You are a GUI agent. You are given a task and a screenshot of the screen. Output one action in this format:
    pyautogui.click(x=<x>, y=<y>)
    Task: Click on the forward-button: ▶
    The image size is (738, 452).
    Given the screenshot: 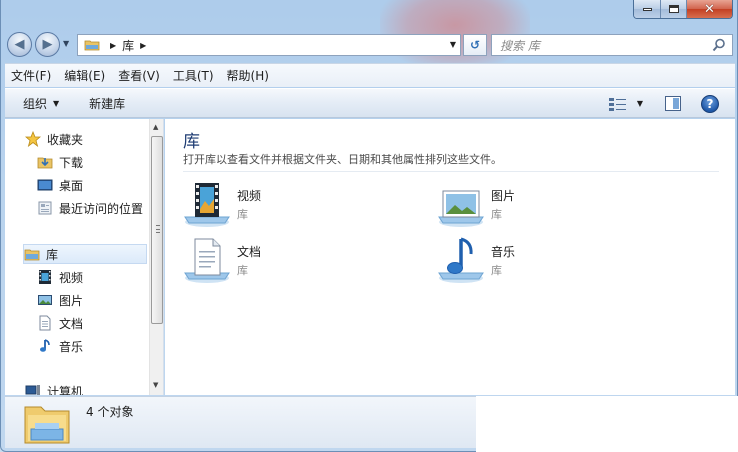 What is the action you would take?
    pyautogui.click(x=47, y=44)
    